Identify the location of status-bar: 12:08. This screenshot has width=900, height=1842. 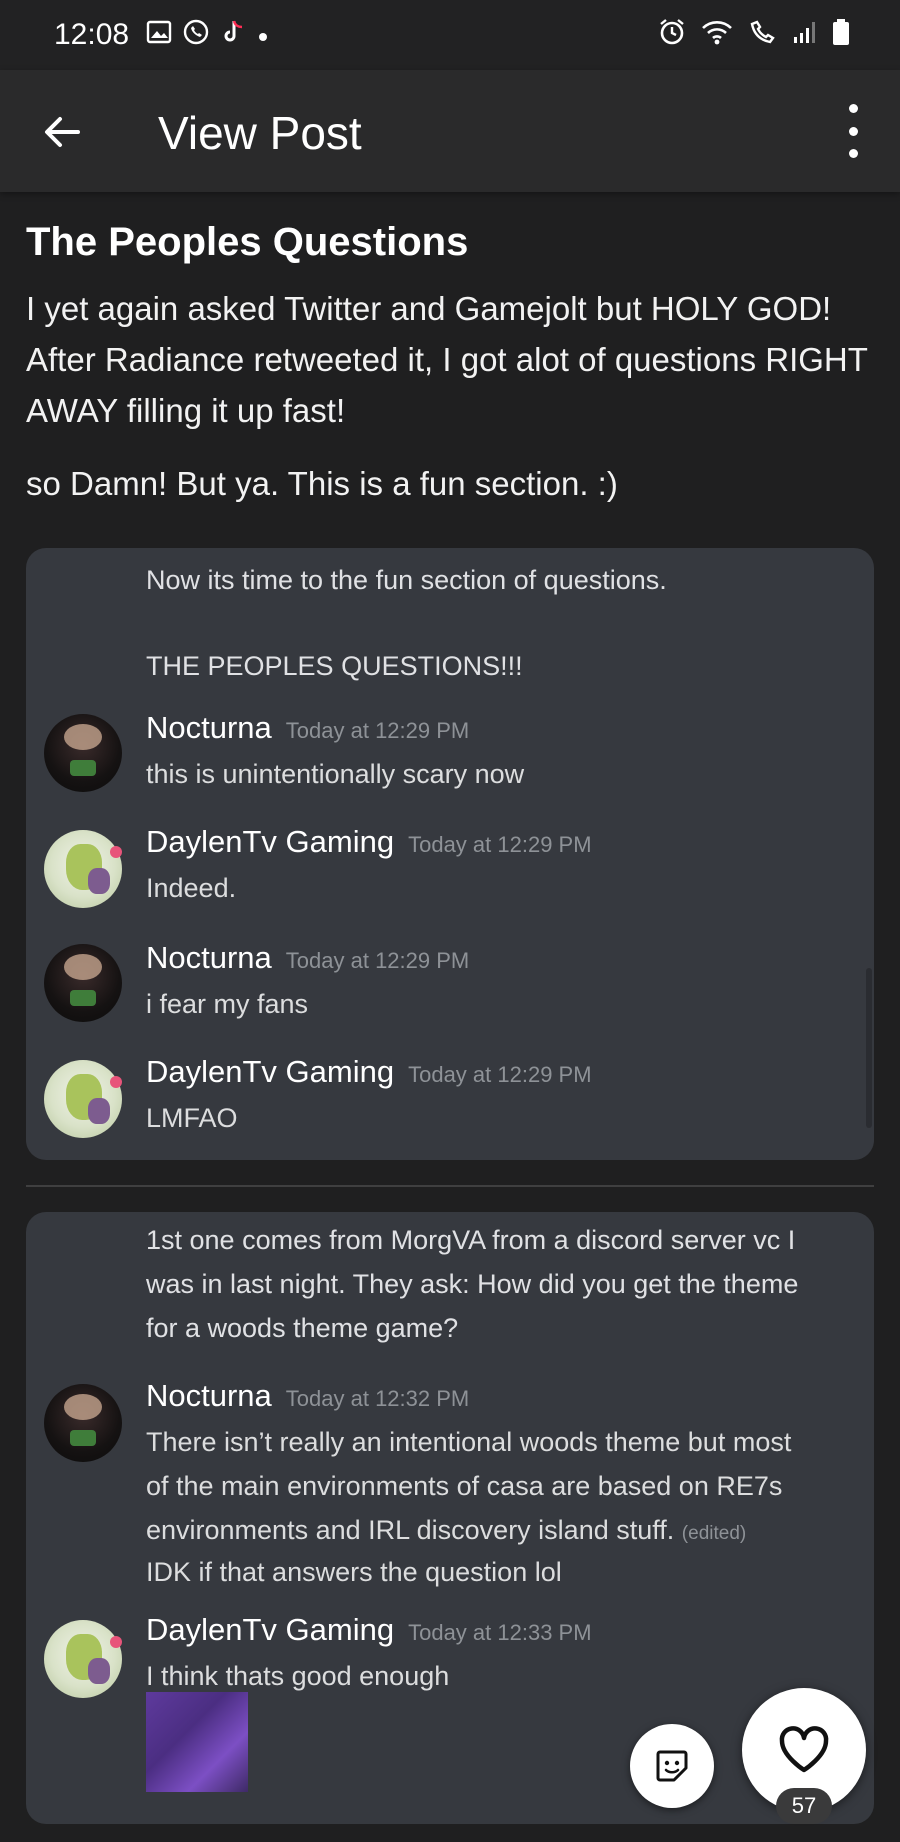
(450, 35).